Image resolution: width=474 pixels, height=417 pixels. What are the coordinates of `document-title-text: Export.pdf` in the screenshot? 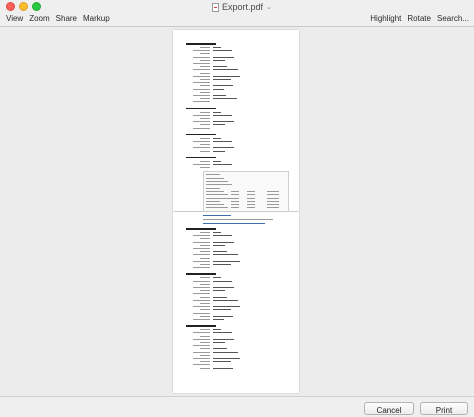 It's located at (243, 7).